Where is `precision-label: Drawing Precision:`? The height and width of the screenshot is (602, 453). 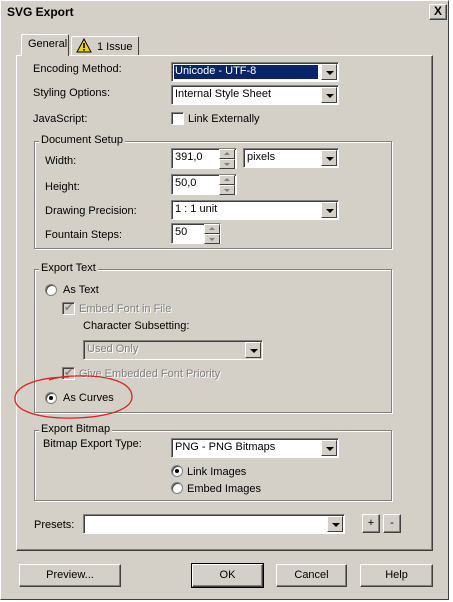
precision-label: Drawing Precision: is located at coordinates (91, 211).